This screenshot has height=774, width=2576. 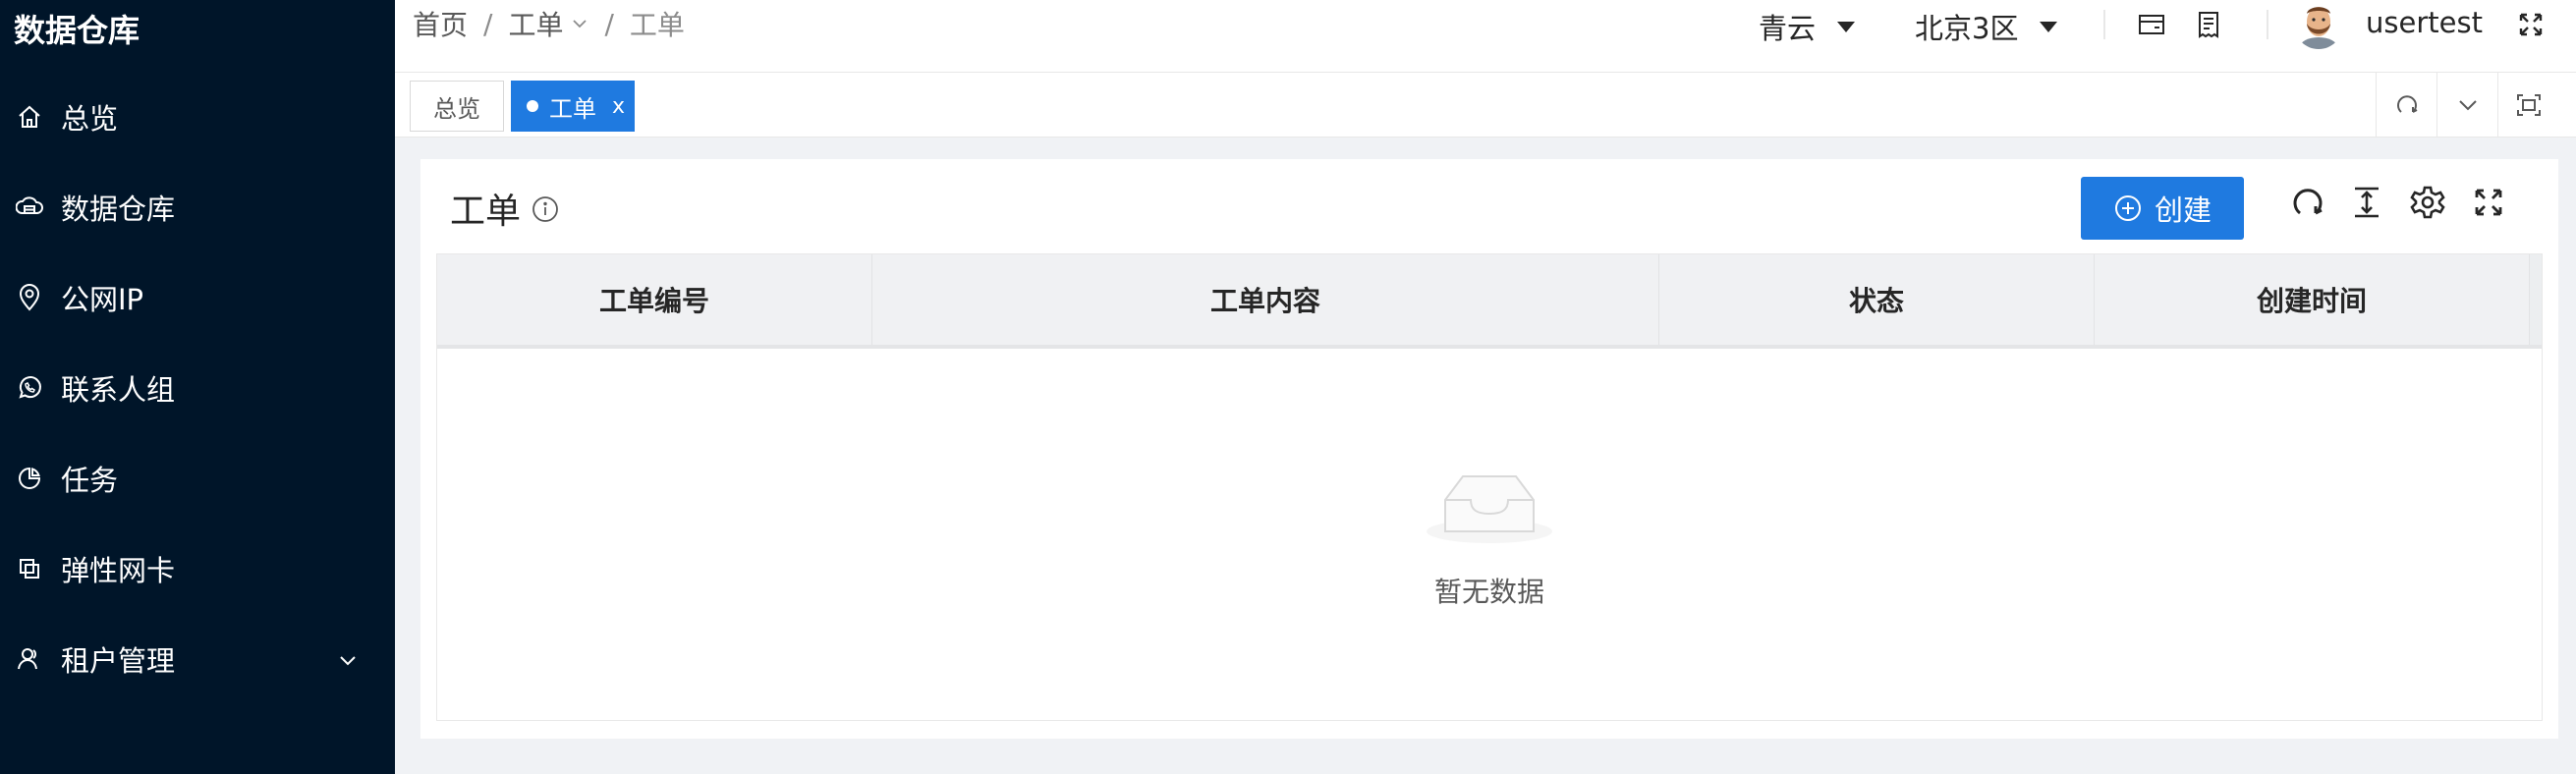 I want to click on settings-gear-icon, so click(x=2427, y=203).